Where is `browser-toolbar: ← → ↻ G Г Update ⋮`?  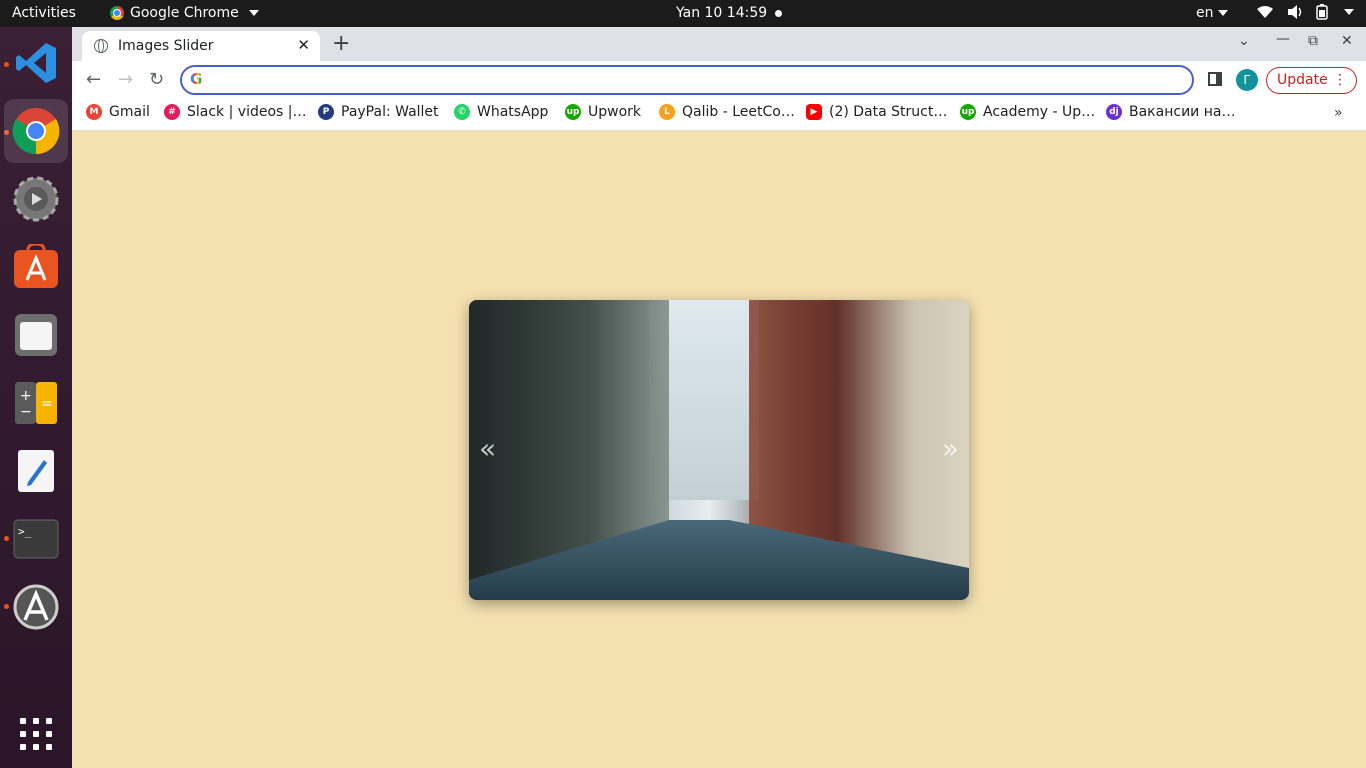
browser-toolbar: ← → ↻ G Г Update ⋮ is located at coordinates (719, 80).